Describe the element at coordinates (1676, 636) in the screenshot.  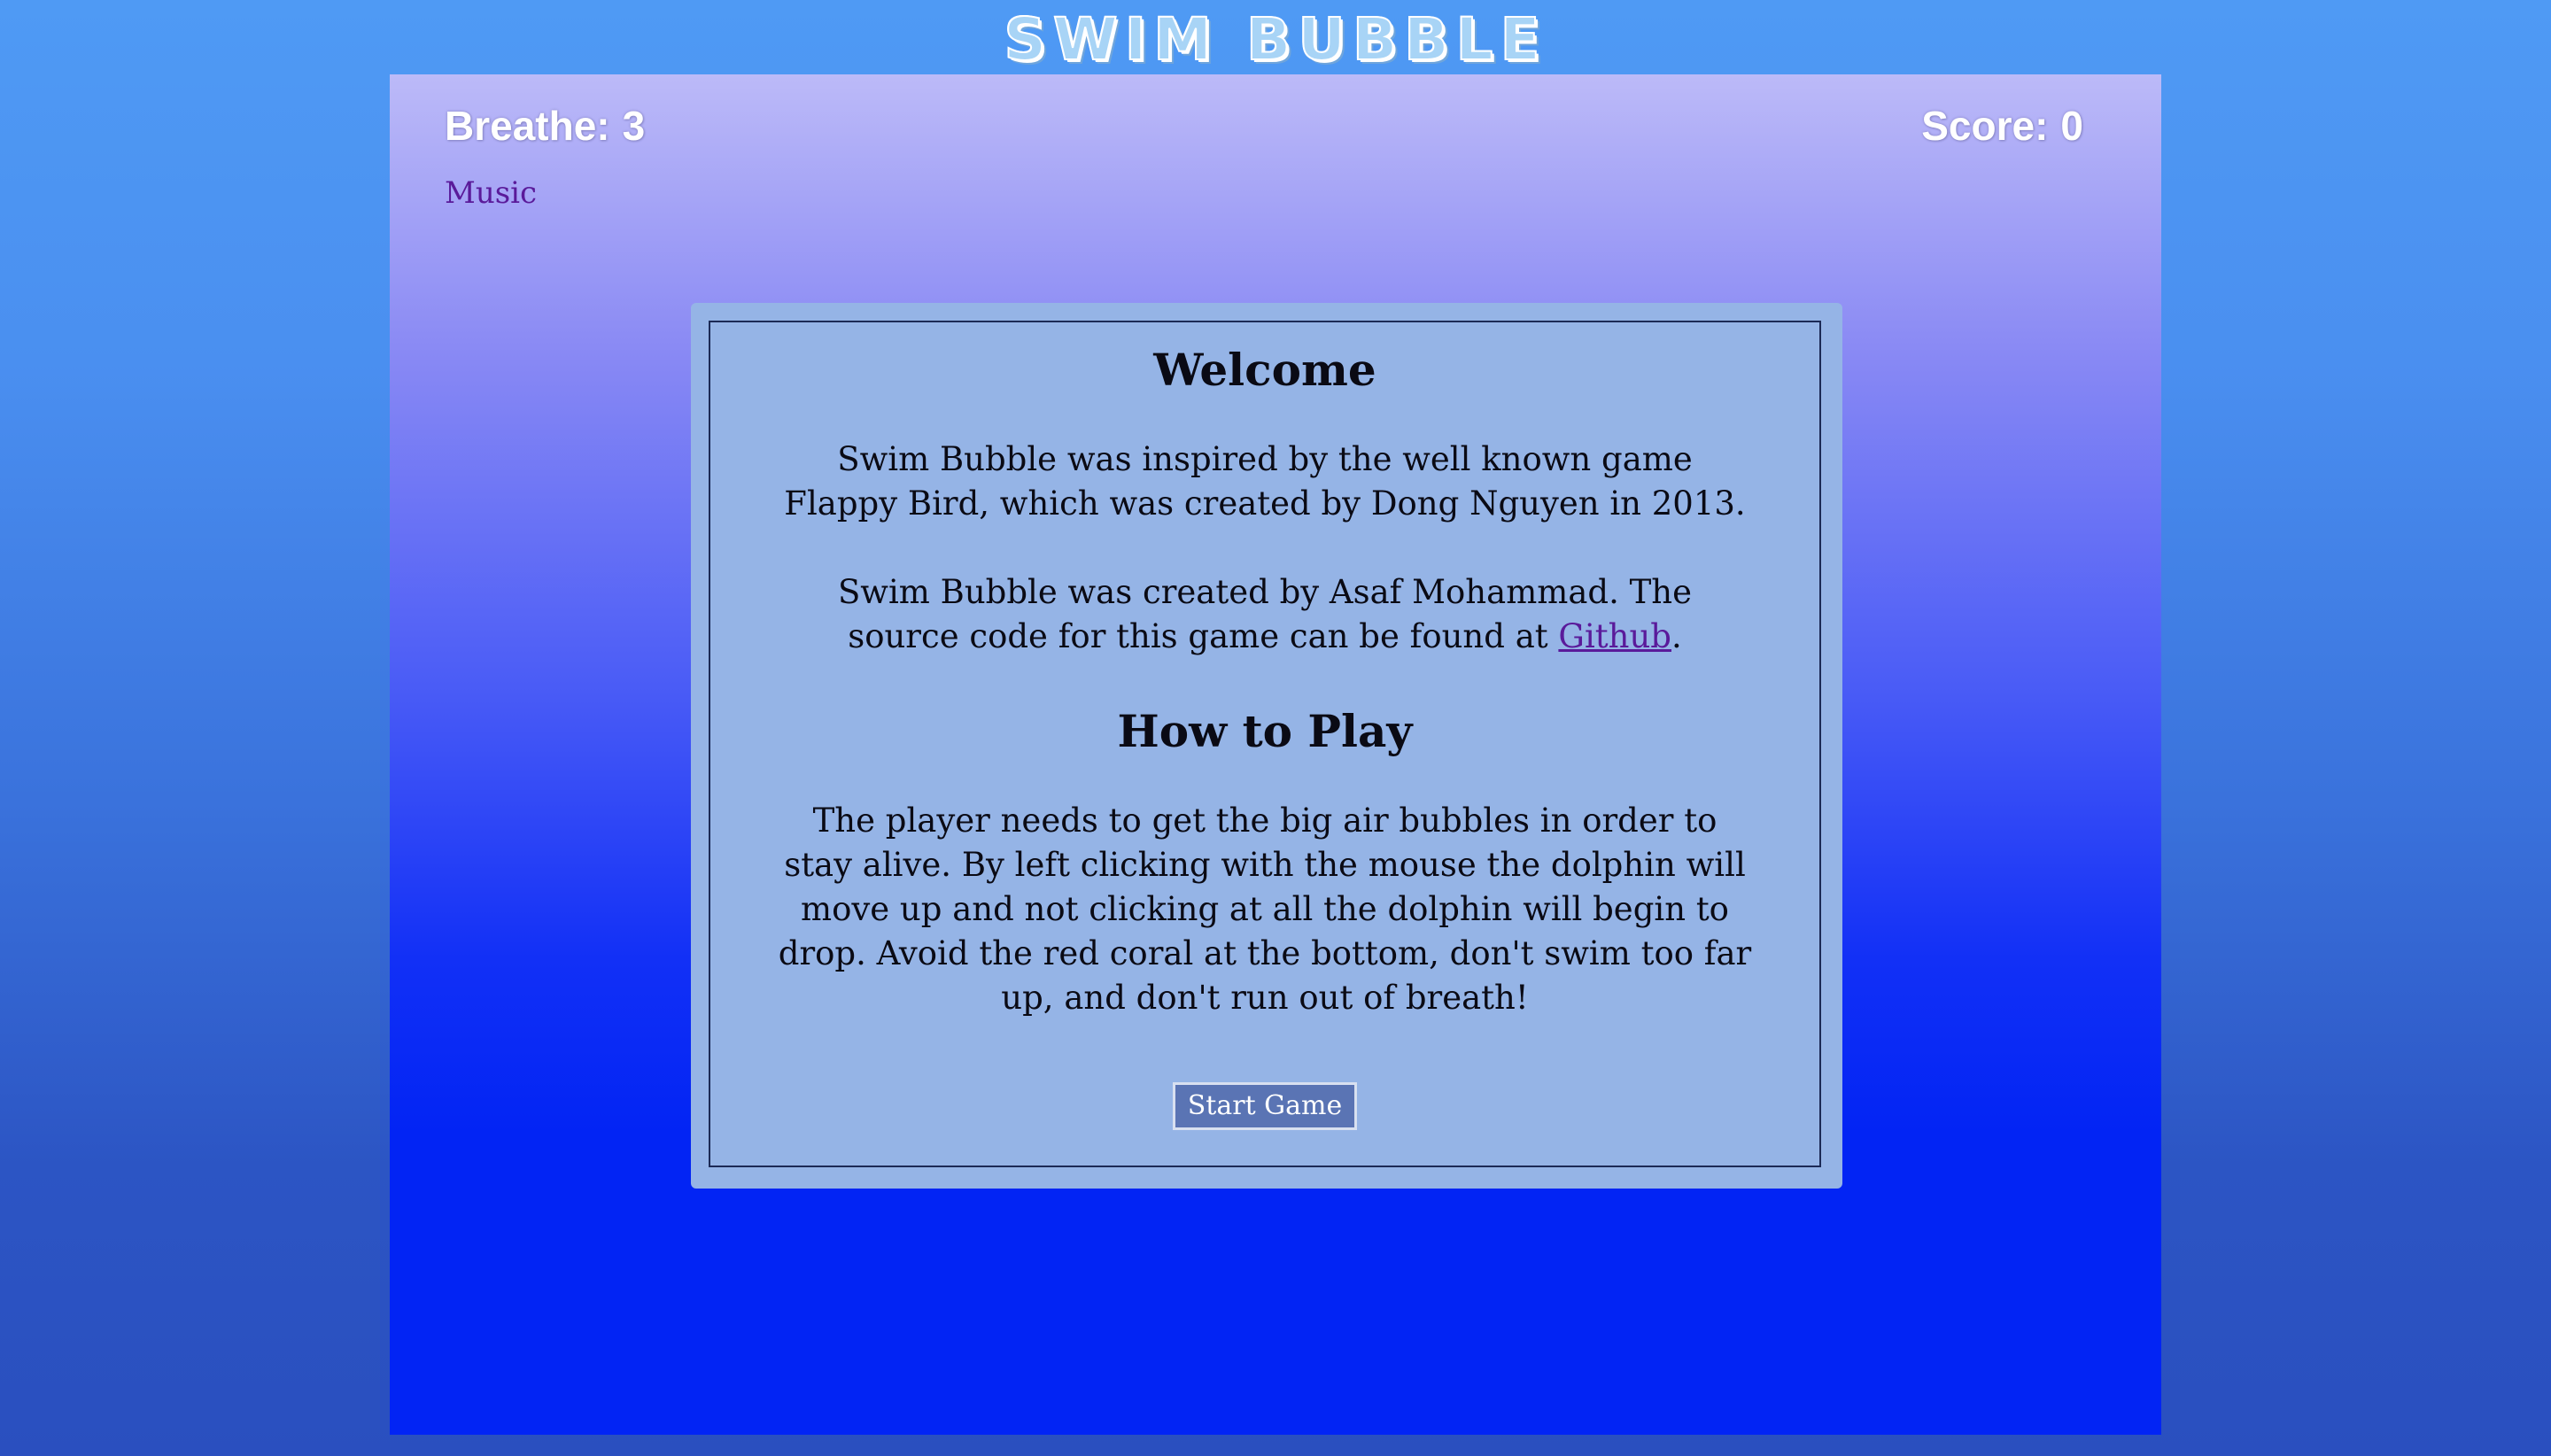
I see `credits-period: .` at that location.